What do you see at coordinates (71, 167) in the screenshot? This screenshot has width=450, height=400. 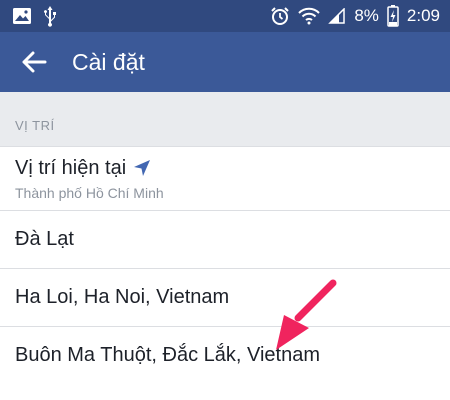 I see `location-label: Vị trí hiện tại` at bounding box center [71, 167].